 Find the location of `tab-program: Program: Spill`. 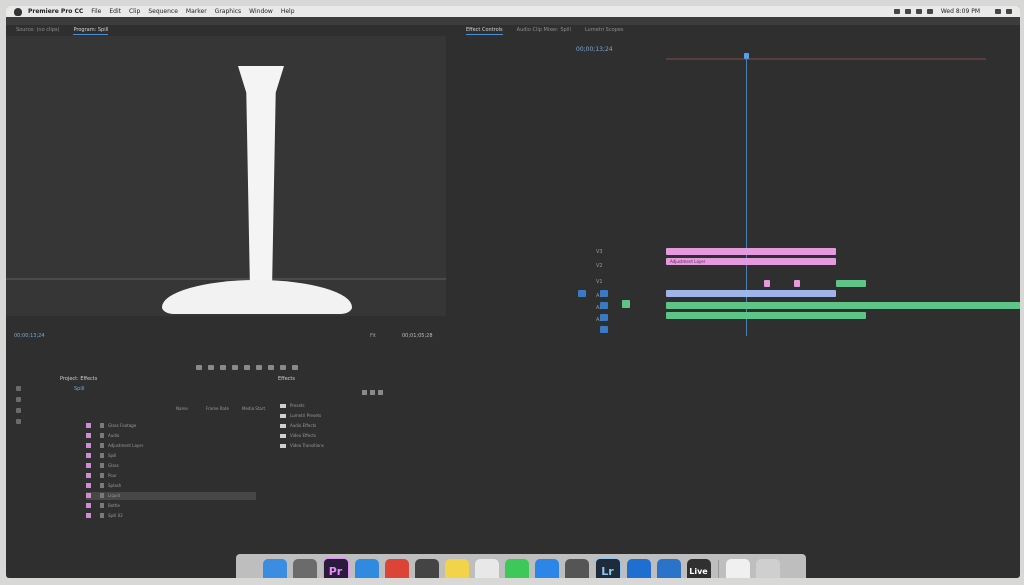

tab-program: Program: Spill is located at coordinates (91, 30).